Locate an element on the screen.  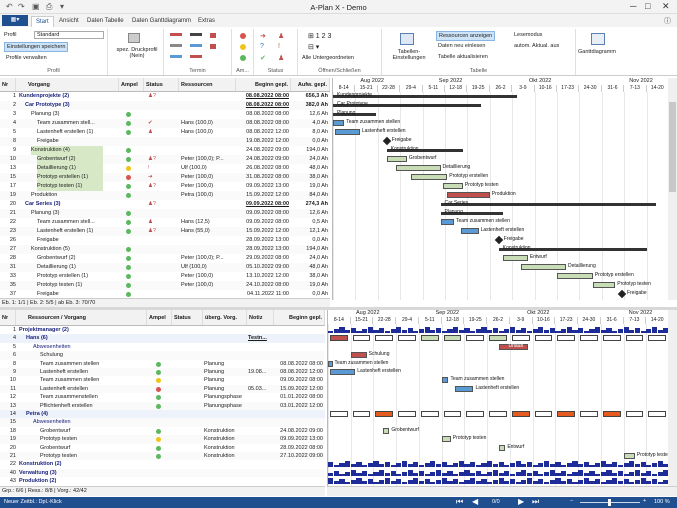
tab-extras: Extras is located at coordinates (206, 21).